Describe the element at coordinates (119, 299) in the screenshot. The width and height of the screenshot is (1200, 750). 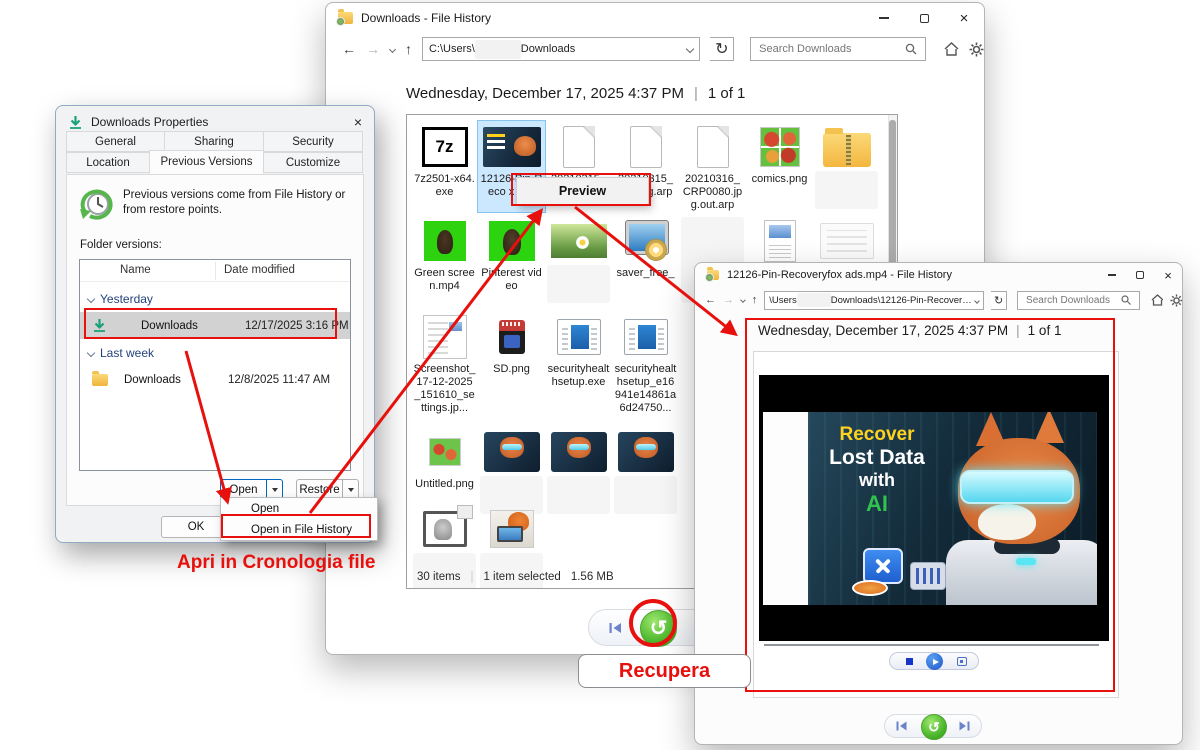
I see `group-yesterday: Yesterday` at that location.